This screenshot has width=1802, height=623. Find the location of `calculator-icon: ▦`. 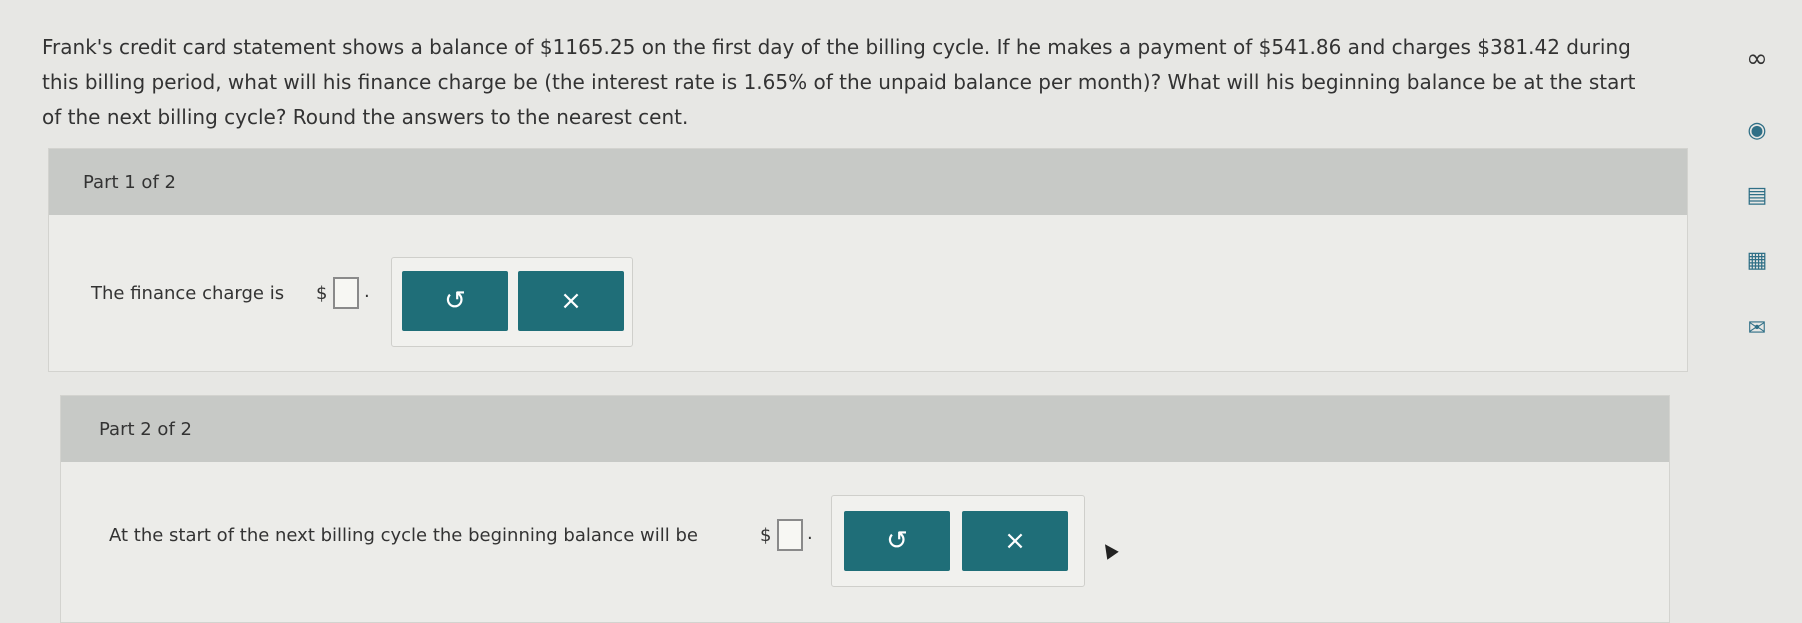

calculator-icon: ▦ is located at coordinates (1757, 260).